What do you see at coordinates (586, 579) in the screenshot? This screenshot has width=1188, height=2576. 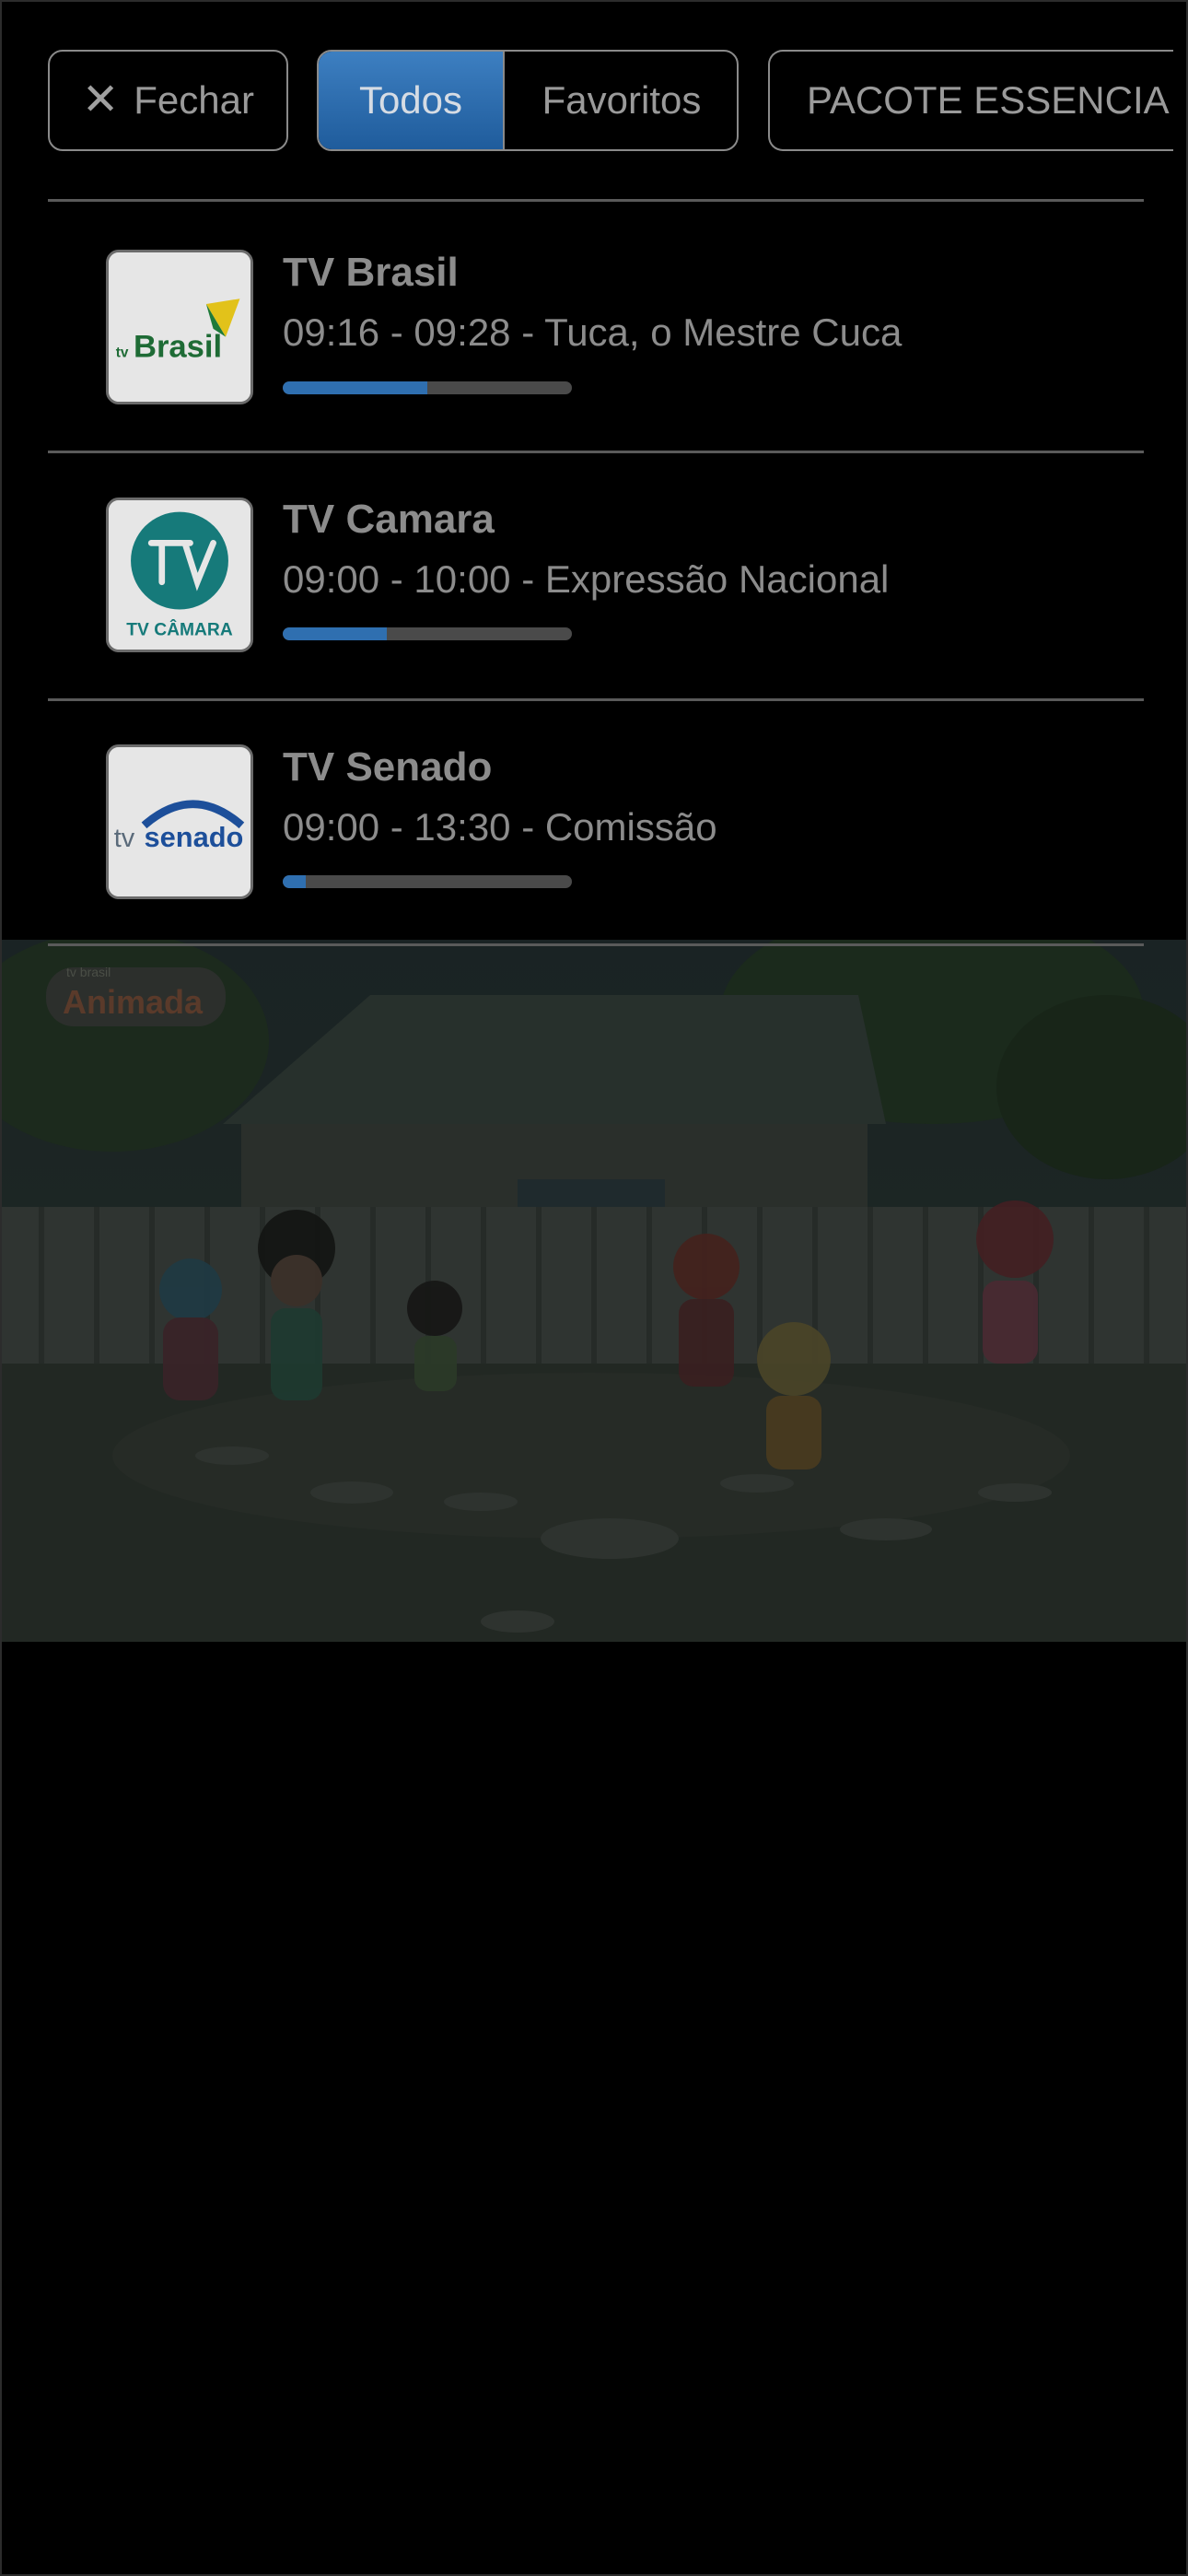 I see `program-info: 09:00 - 10:00 - Expressão Nacional` at bounding box center [586, 579].